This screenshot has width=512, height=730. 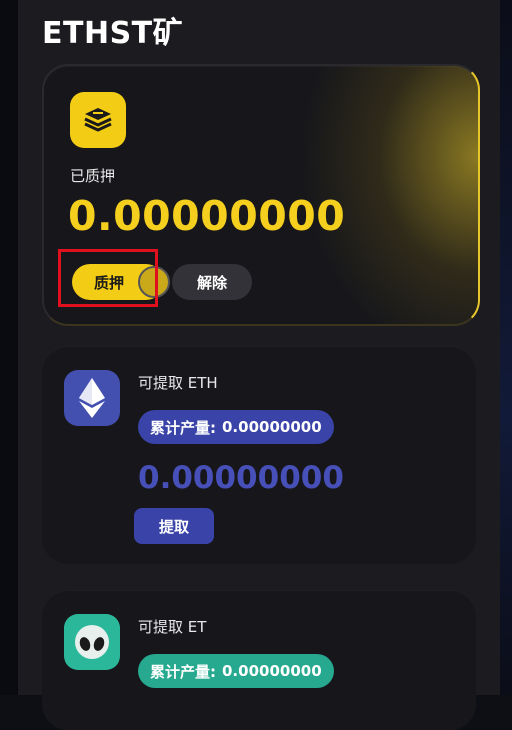 What do you see at coordinates (92, 642) in the screenshot?
I see `alien-face-icon` at bounding box center [92, 642].